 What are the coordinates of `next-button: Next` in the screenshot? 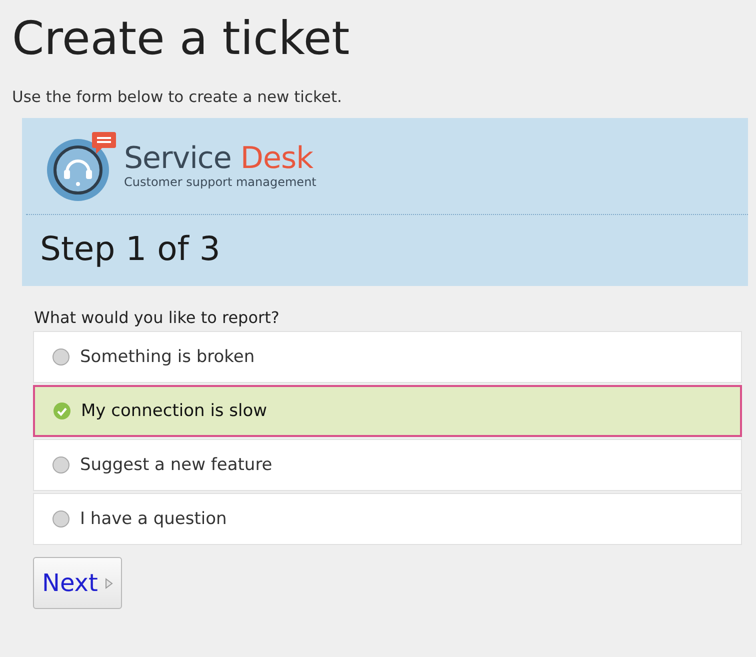 It's located at (77, 583).